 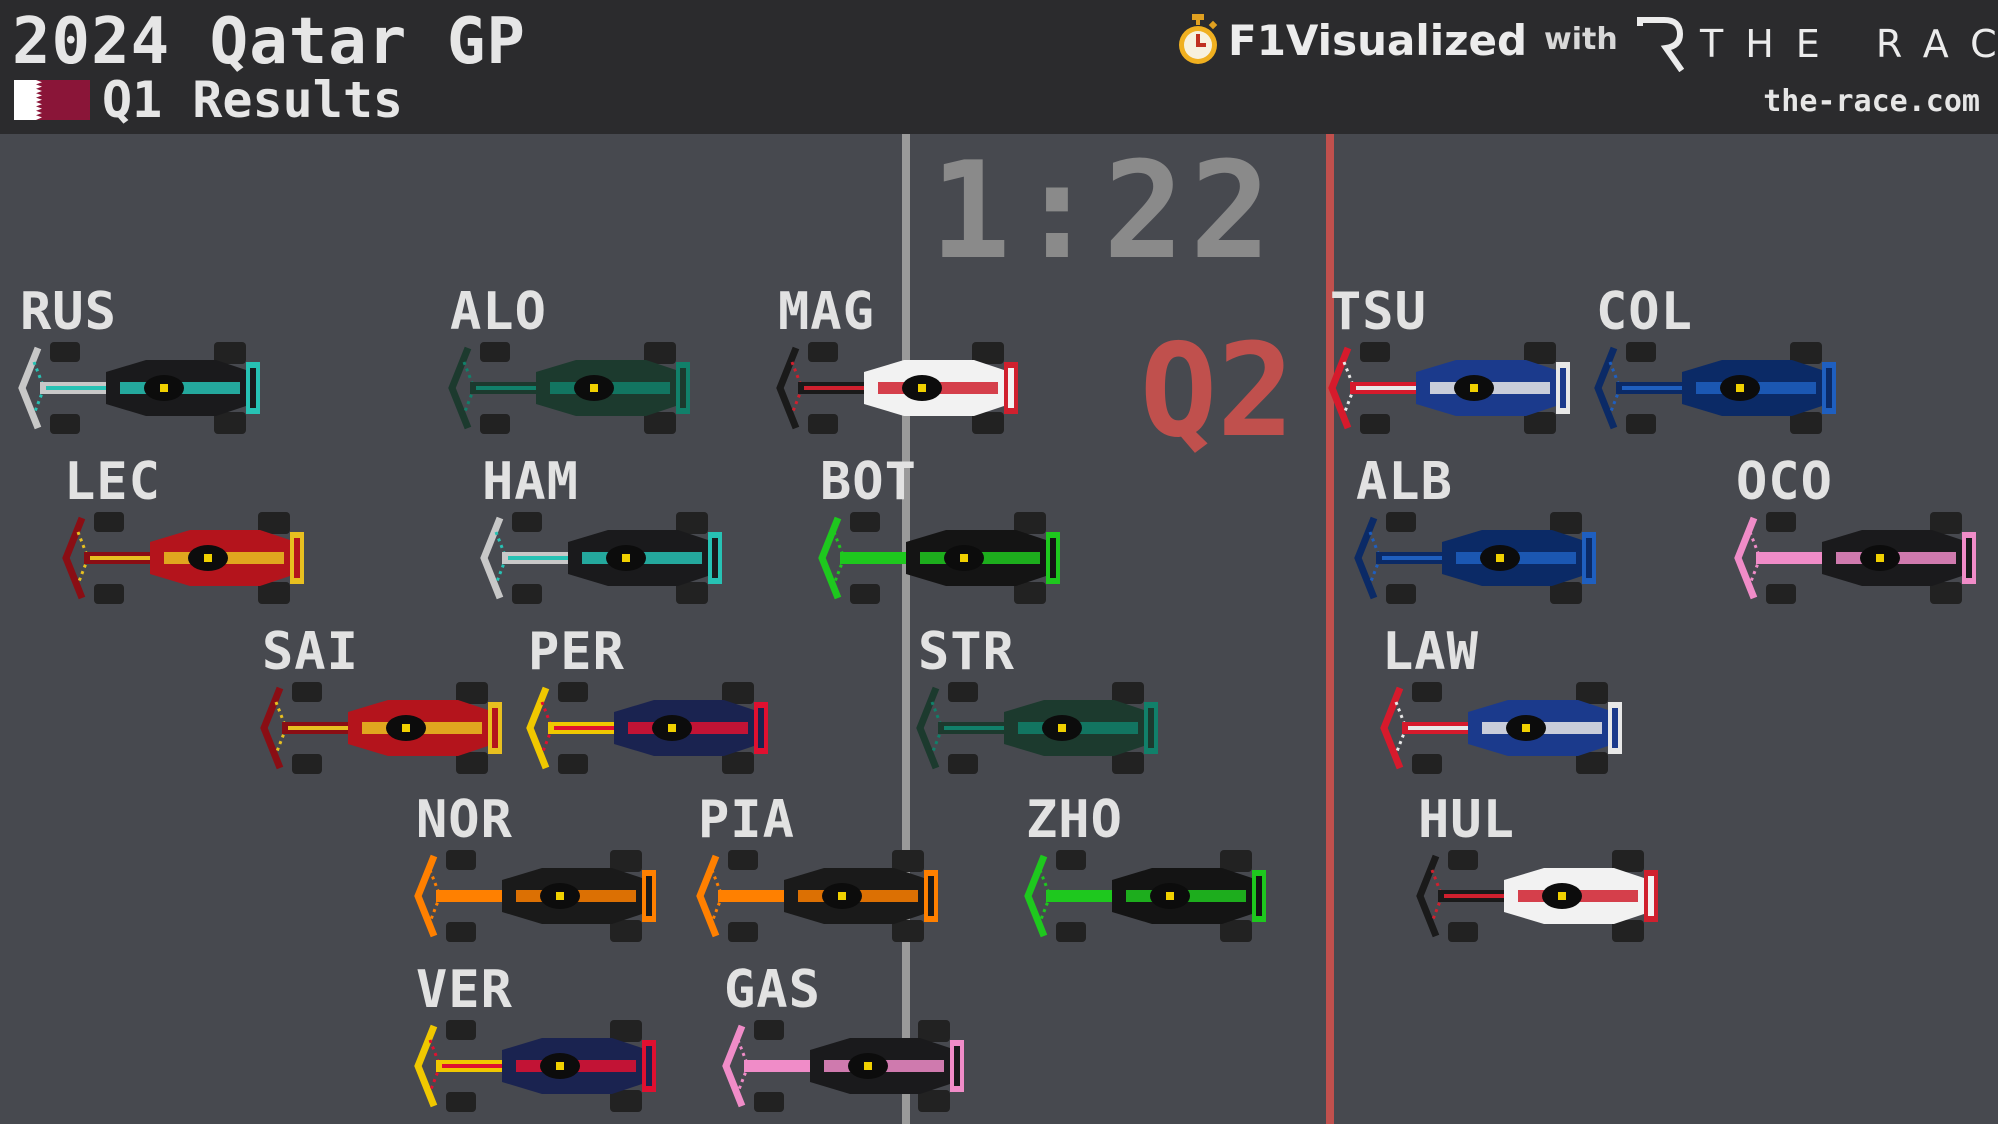 I want to click on driver-code: ALO, so click(x=498, y=312).